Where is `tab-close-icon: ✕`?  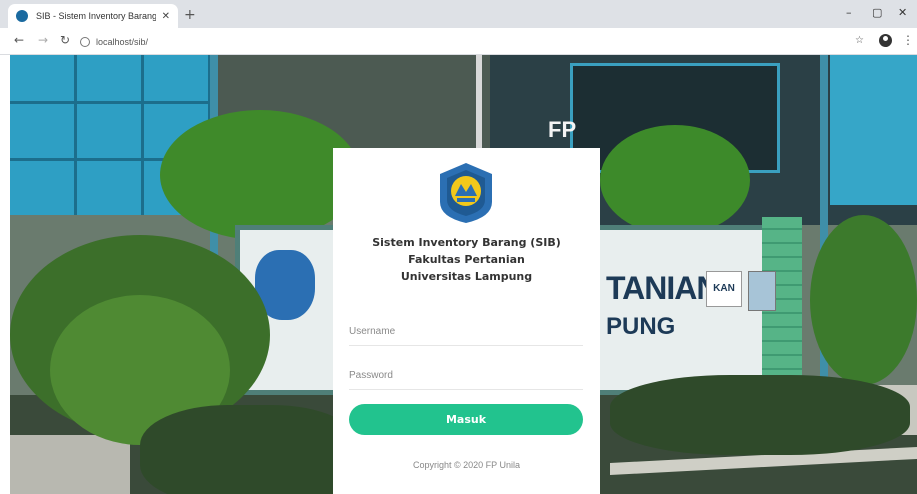 tab-close-icon: ✕ is located at coordinates (166, 16).